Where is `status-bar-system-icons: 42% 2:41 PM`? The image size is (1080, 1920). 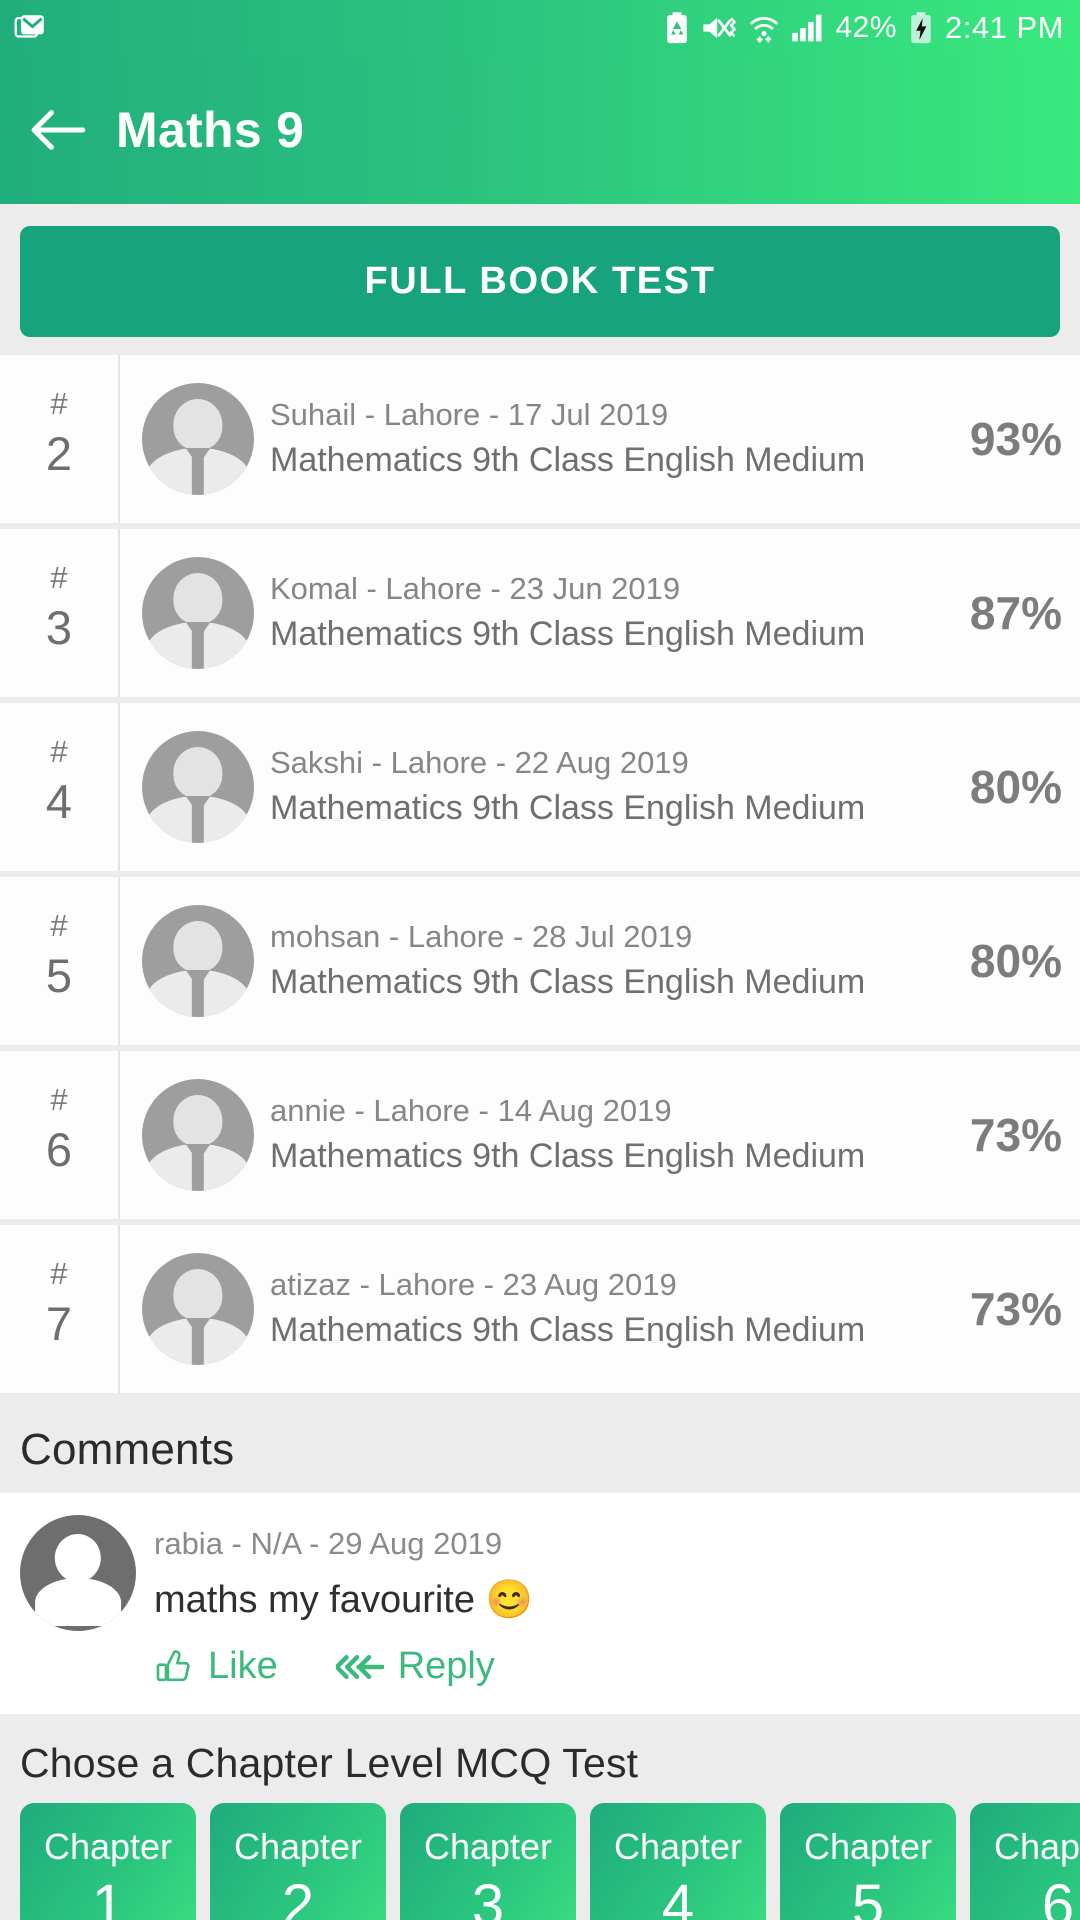
status-bar-system-icons: 42% 2:41 PM is located at coordinates (864, 28).